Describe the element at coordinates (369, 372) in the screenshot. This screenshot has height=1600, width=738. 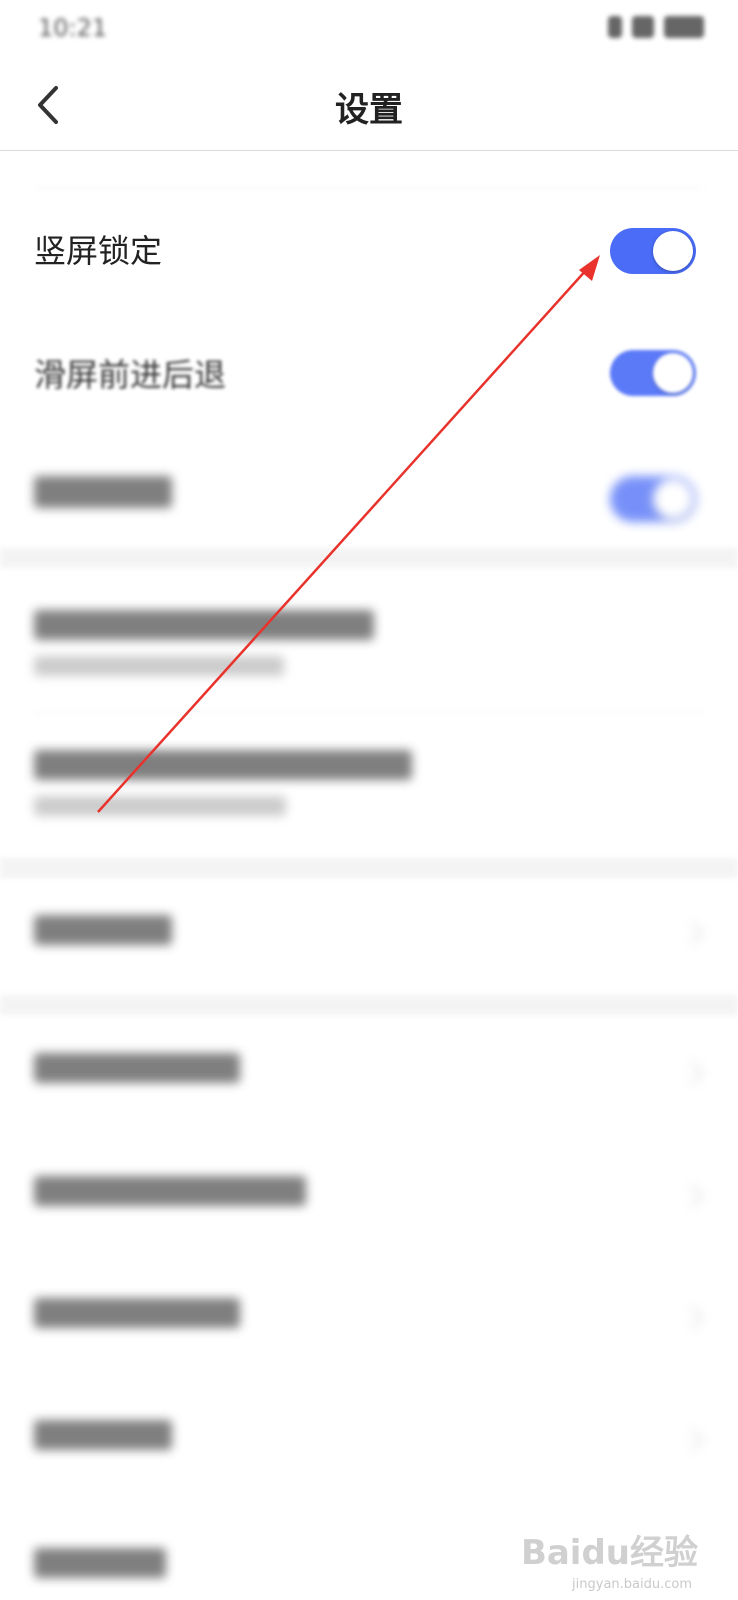
I see `setting-row-swipe-nav: 滑屏前进后退` at that location.